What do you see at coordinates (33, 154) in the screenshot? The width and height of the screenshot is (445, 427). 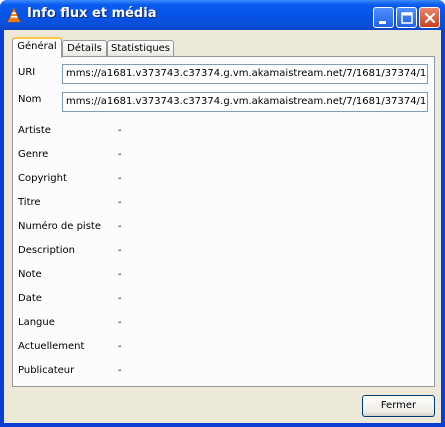 I see `genre-label: Genre` at bounding box center [33, 154].